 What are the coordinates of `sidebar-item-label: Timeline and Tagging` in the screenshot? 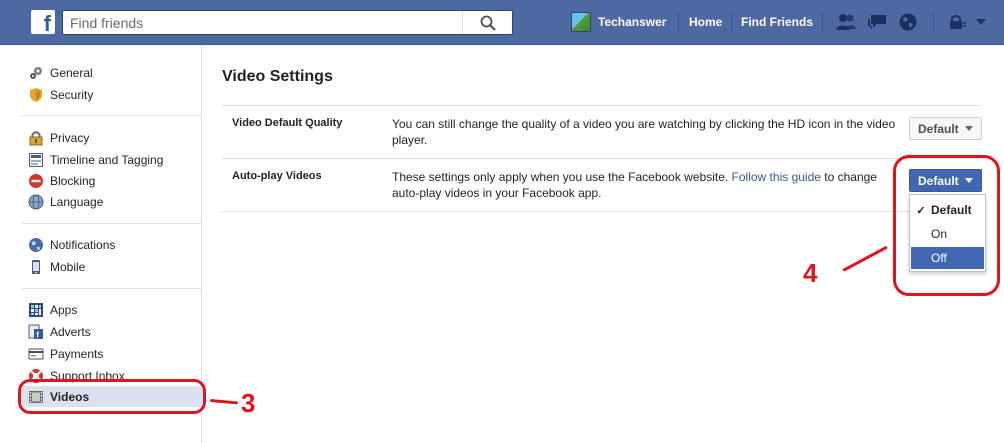 It's located at (107, 159).